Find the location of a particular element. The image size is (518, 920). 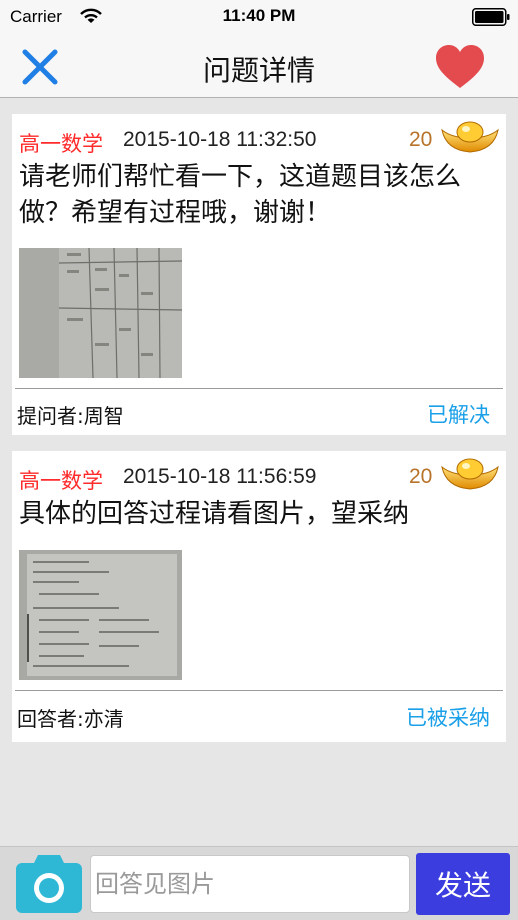

answerer-label: 回答者:亦清 is located at coordinates (70, 719).